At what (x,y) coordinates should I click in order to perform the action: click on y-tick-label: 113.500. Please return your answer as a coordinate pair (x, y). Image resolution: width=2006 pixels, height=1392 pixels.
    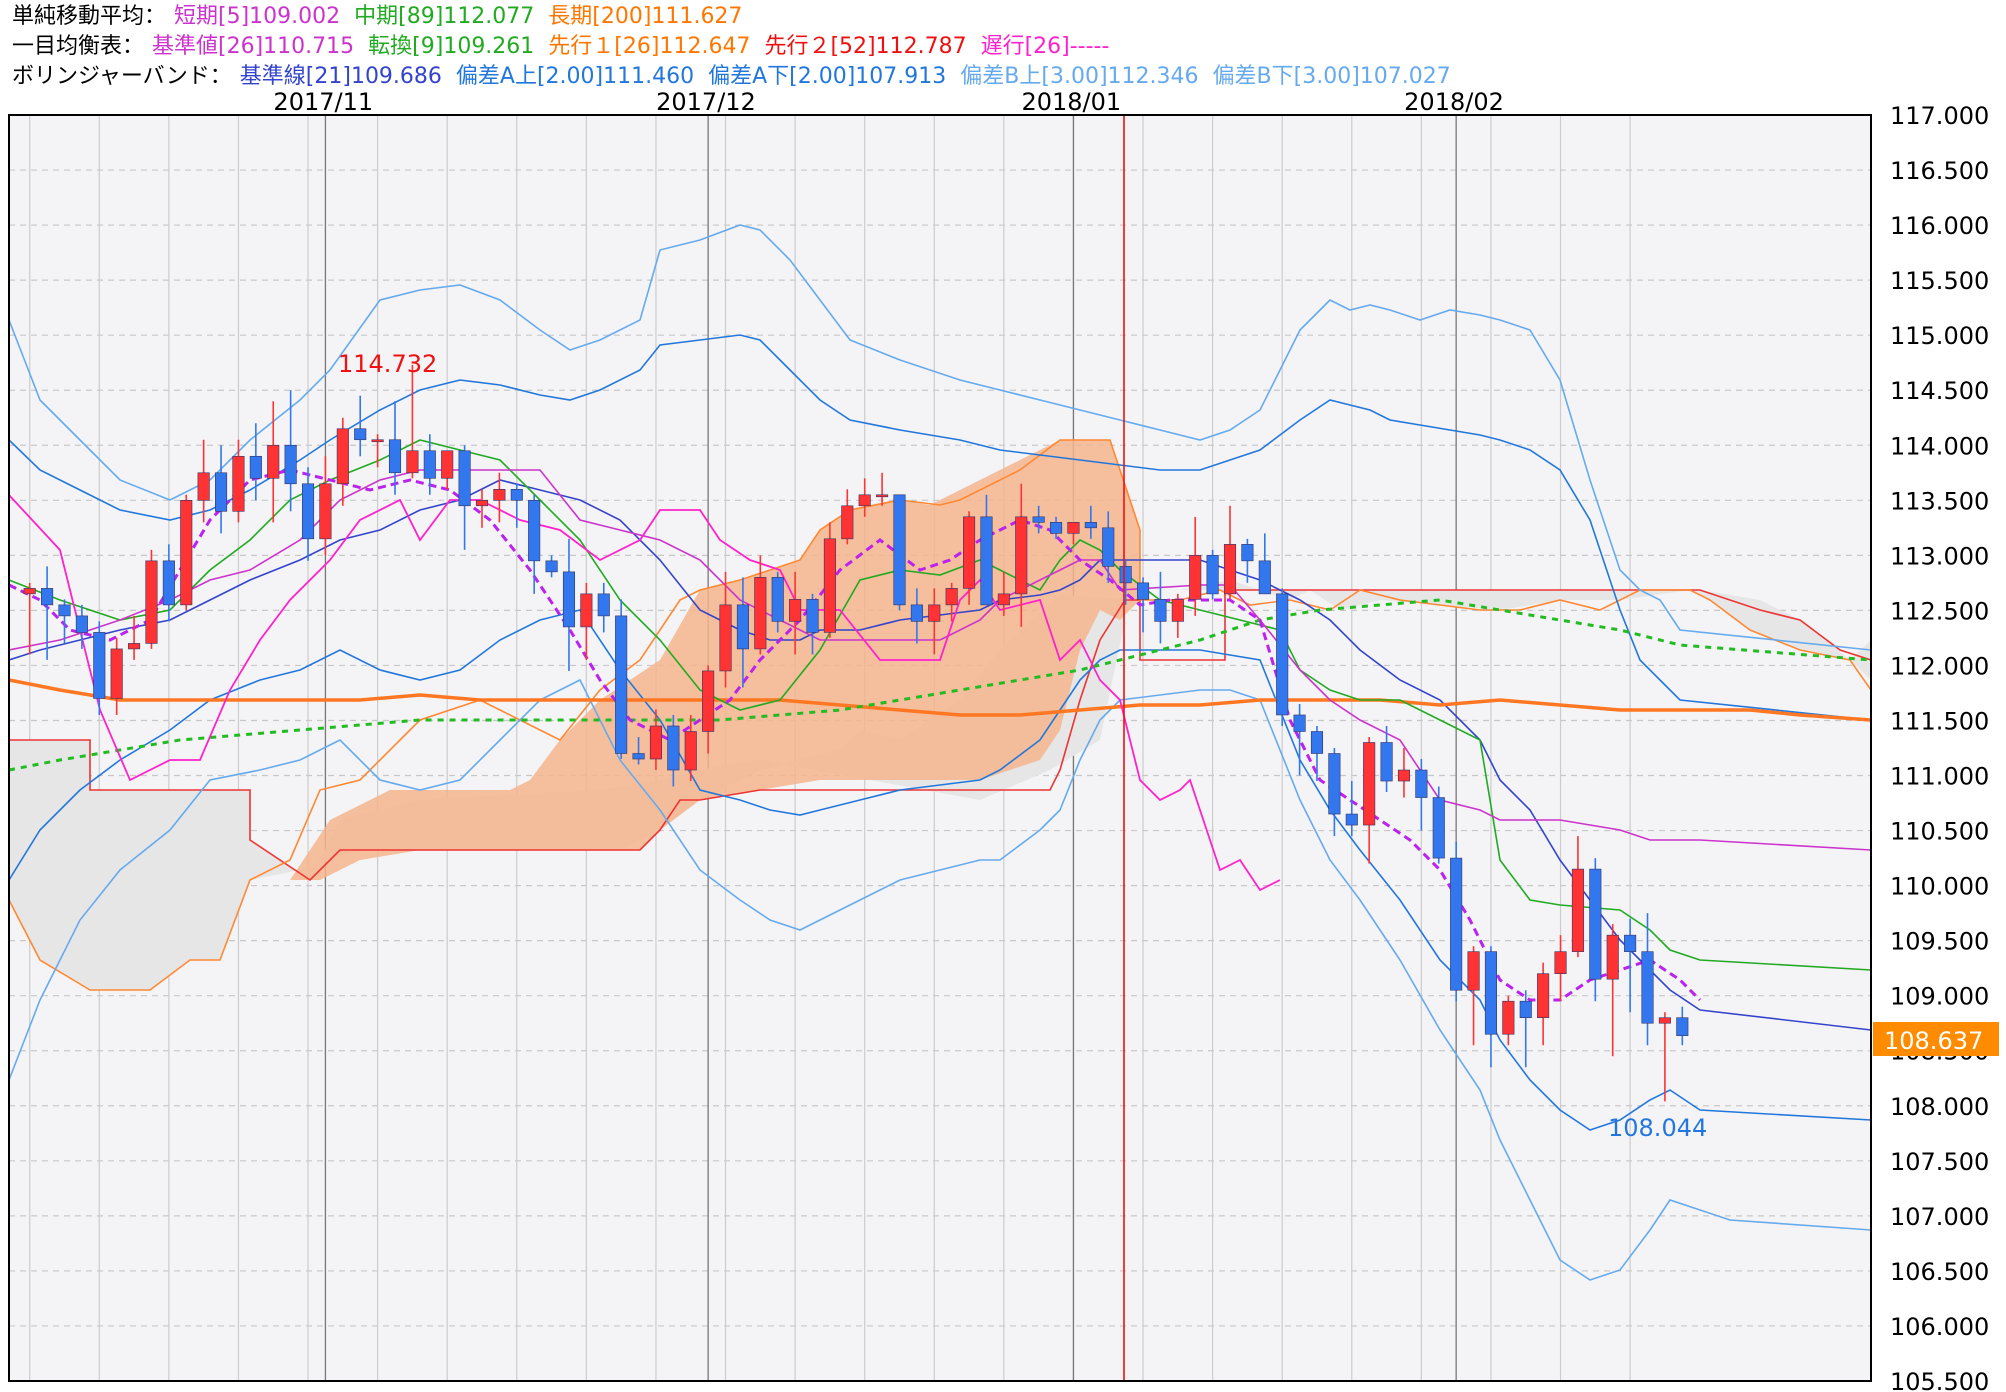
    Looking at the image, I should click on (1939, 501).